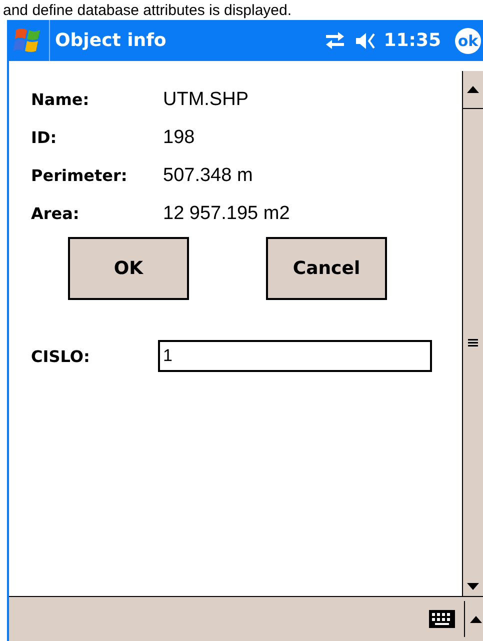 This screenshot has width=483, height=641. What do you see at coordinates (60, 100) in the screenshot?
I see `field-label: Name:` at bounding box center [60, 100].